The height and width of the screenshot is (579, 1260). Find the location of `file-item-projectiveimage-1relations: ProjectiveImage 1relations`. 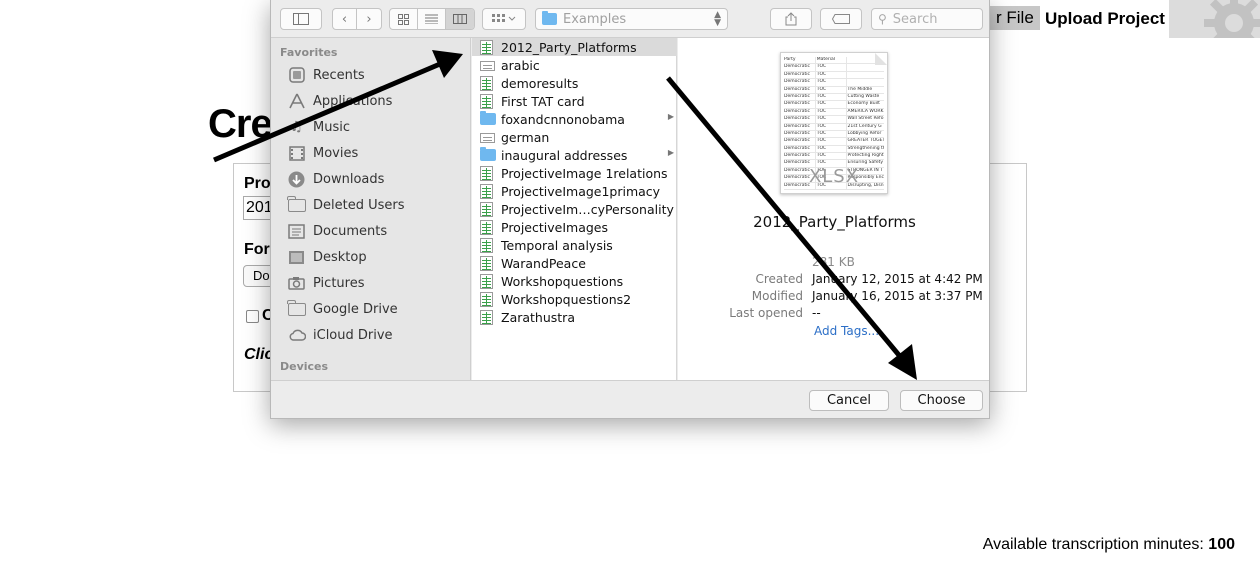

file-item-projectiveimage-1relations: ProjectiveImage 1relations is located at coordinates (574, 173).